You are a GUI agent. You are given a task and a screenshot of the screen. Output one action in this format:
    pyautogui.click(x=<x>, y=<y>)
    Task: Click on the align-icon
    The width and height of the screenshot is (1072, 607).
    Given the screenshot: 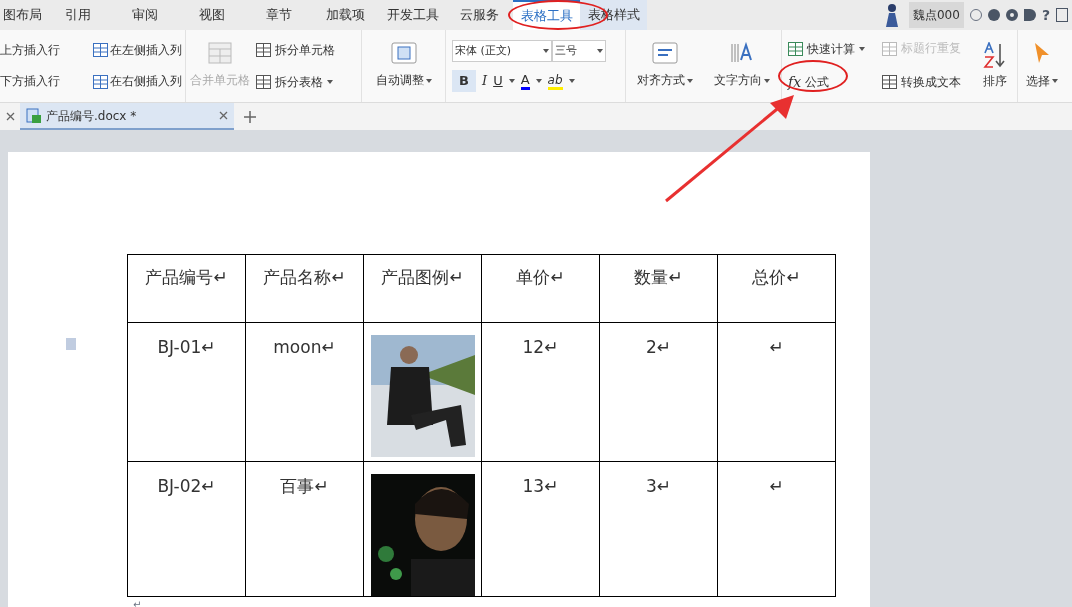 What is the action you would take?
    pyautogui.click(x=664, y=53)
    